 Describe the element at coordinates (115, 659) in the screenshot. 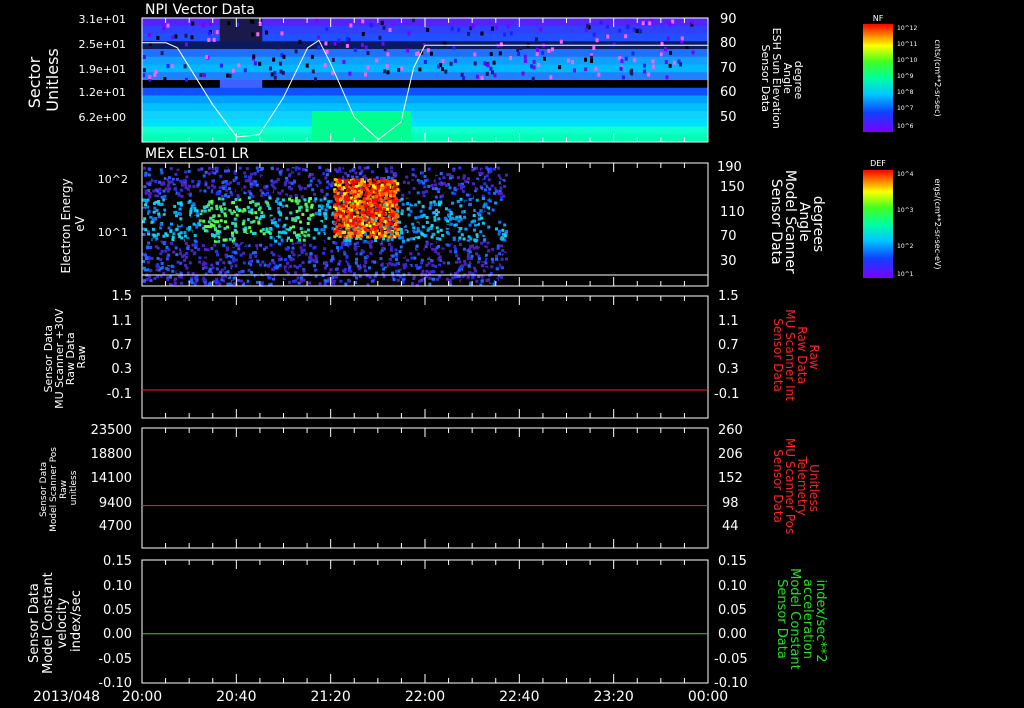

I see `p5-ltick: -0.05` at that location.